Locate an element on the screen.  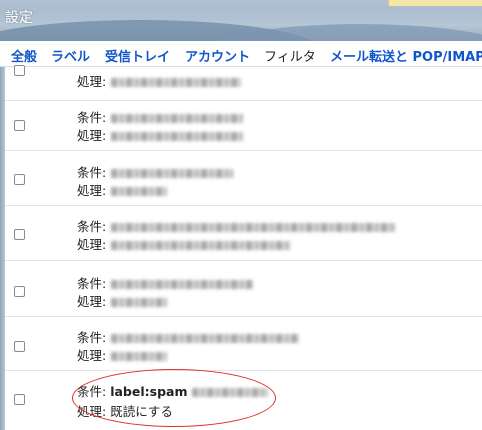
filter-row: 処理: is located at coordinates (243, 83).